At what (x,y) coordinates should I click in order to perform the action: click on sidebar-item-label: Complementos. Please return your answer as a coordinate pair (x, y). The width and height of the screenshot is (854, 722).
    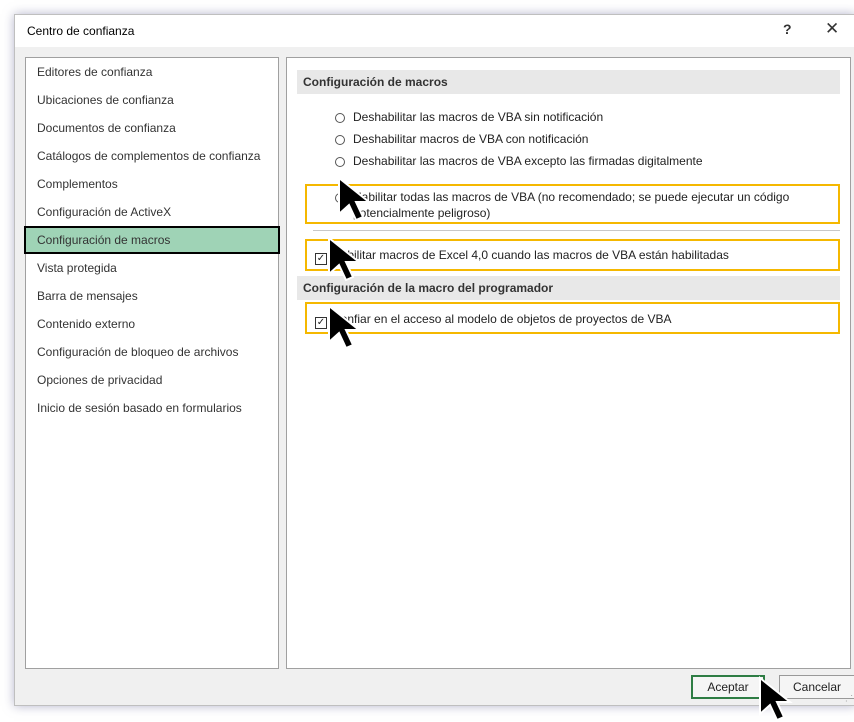
    Looking at the image, I should click on (77, 184).